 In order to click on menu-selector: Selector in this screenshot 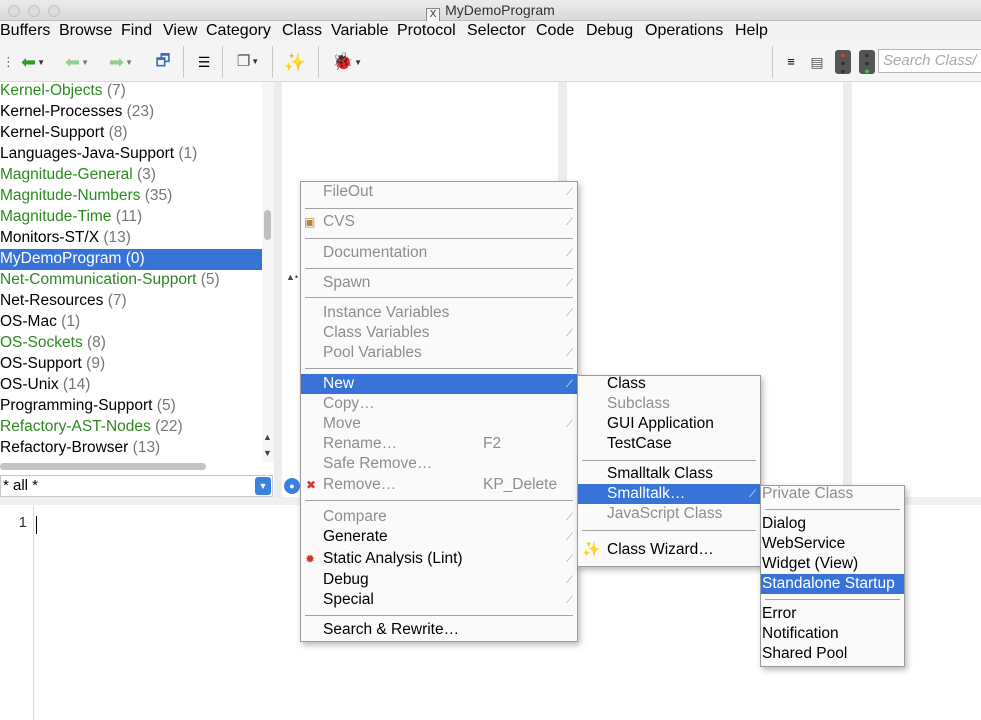, I will do `click(496, 31)`.